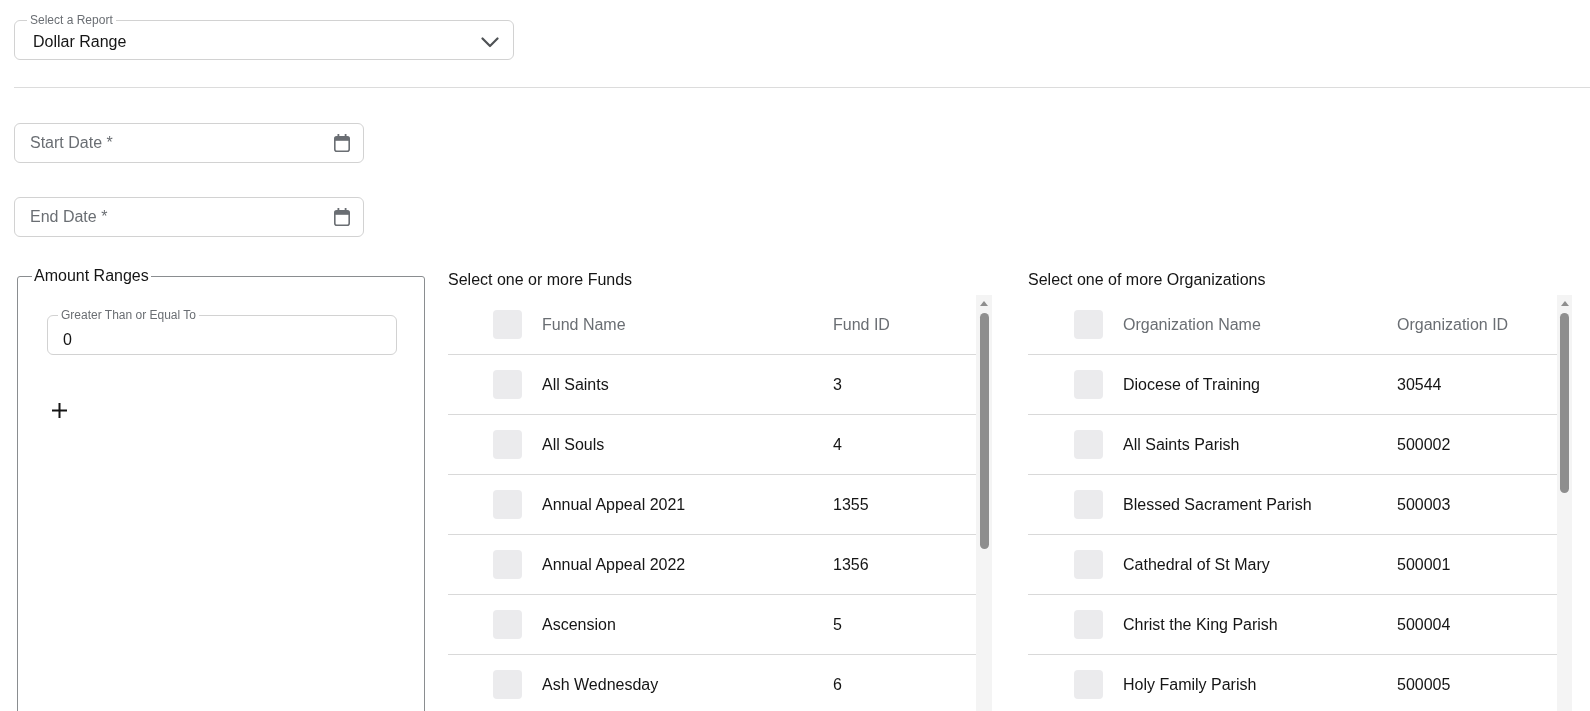  Describe the element at coordinates (584, 324) in the screenshot. I see `column-header: Fund Name` at that location.